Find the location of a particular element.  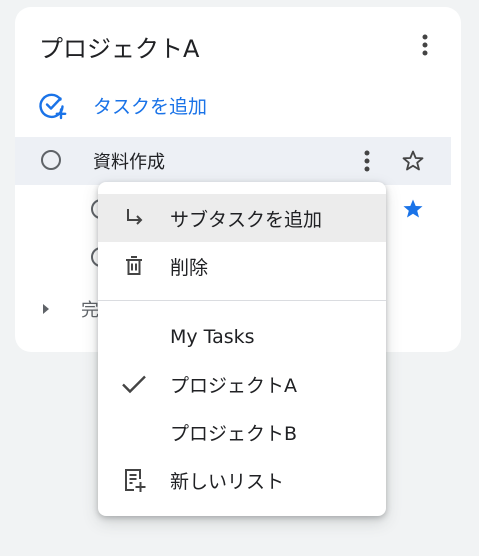

move-to-list-project-b: プロジェクトB is located at coordinates (242, 432).